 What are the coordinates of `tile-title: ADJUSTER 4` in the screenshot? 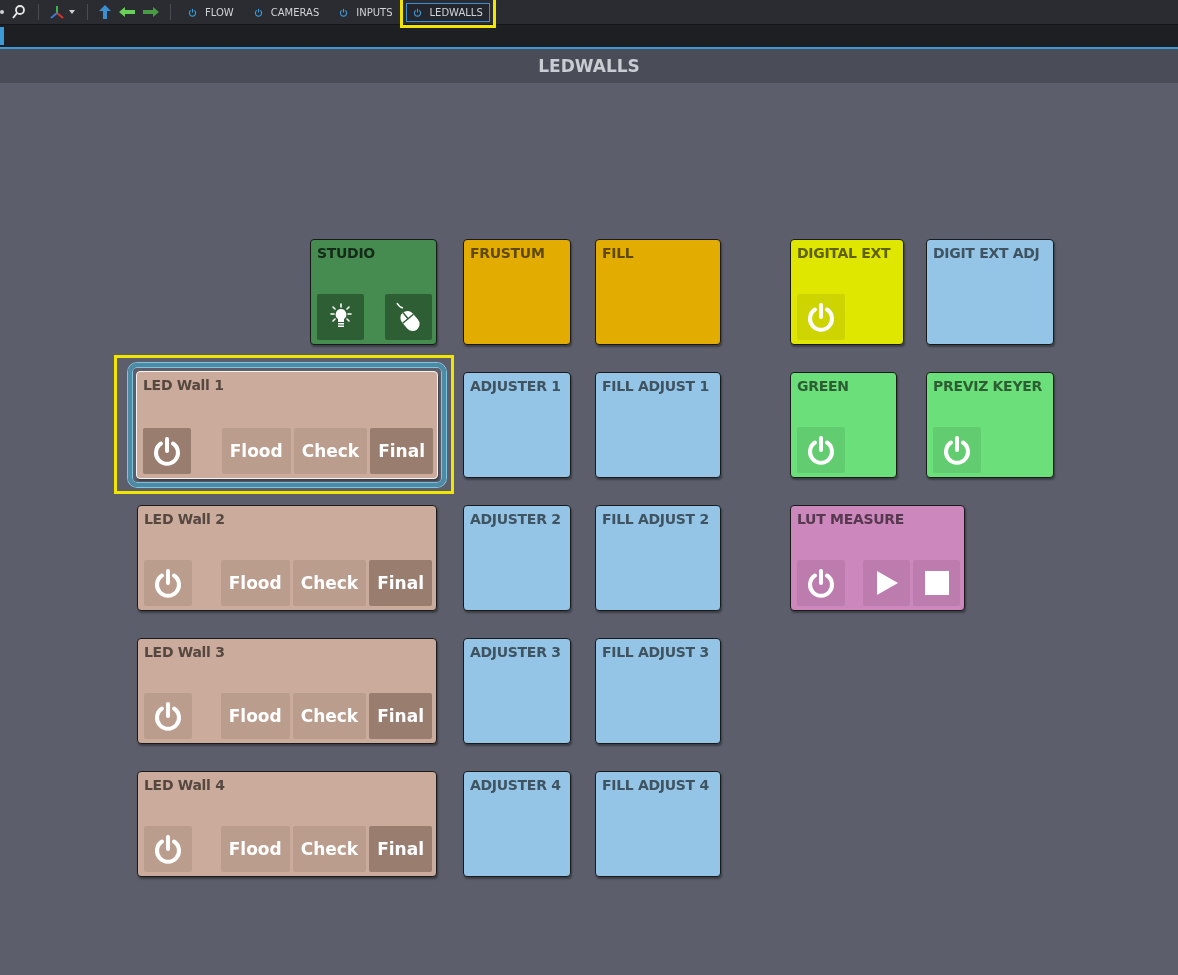 It's located at (516, 785).